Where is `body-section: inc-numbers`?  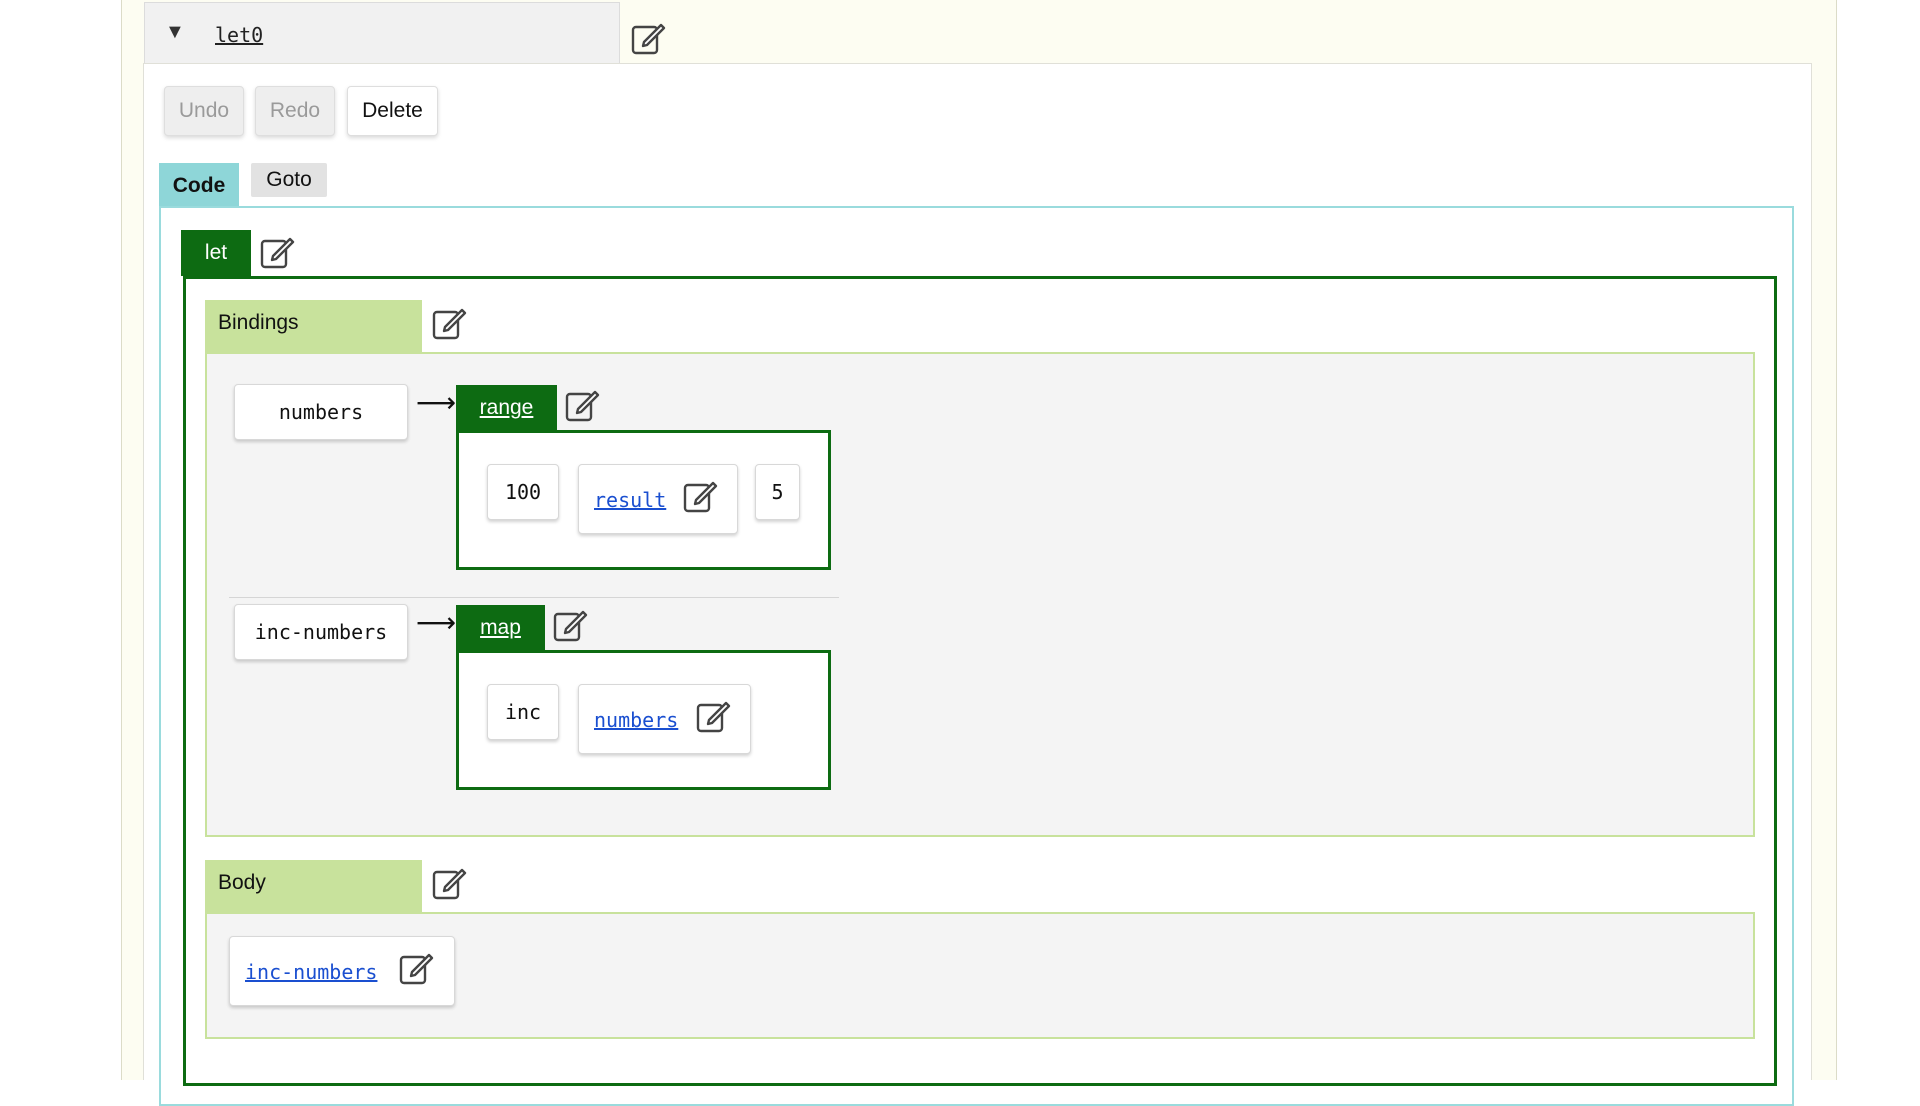 body-section: inc-numbers is located at coordinates (980, 975).